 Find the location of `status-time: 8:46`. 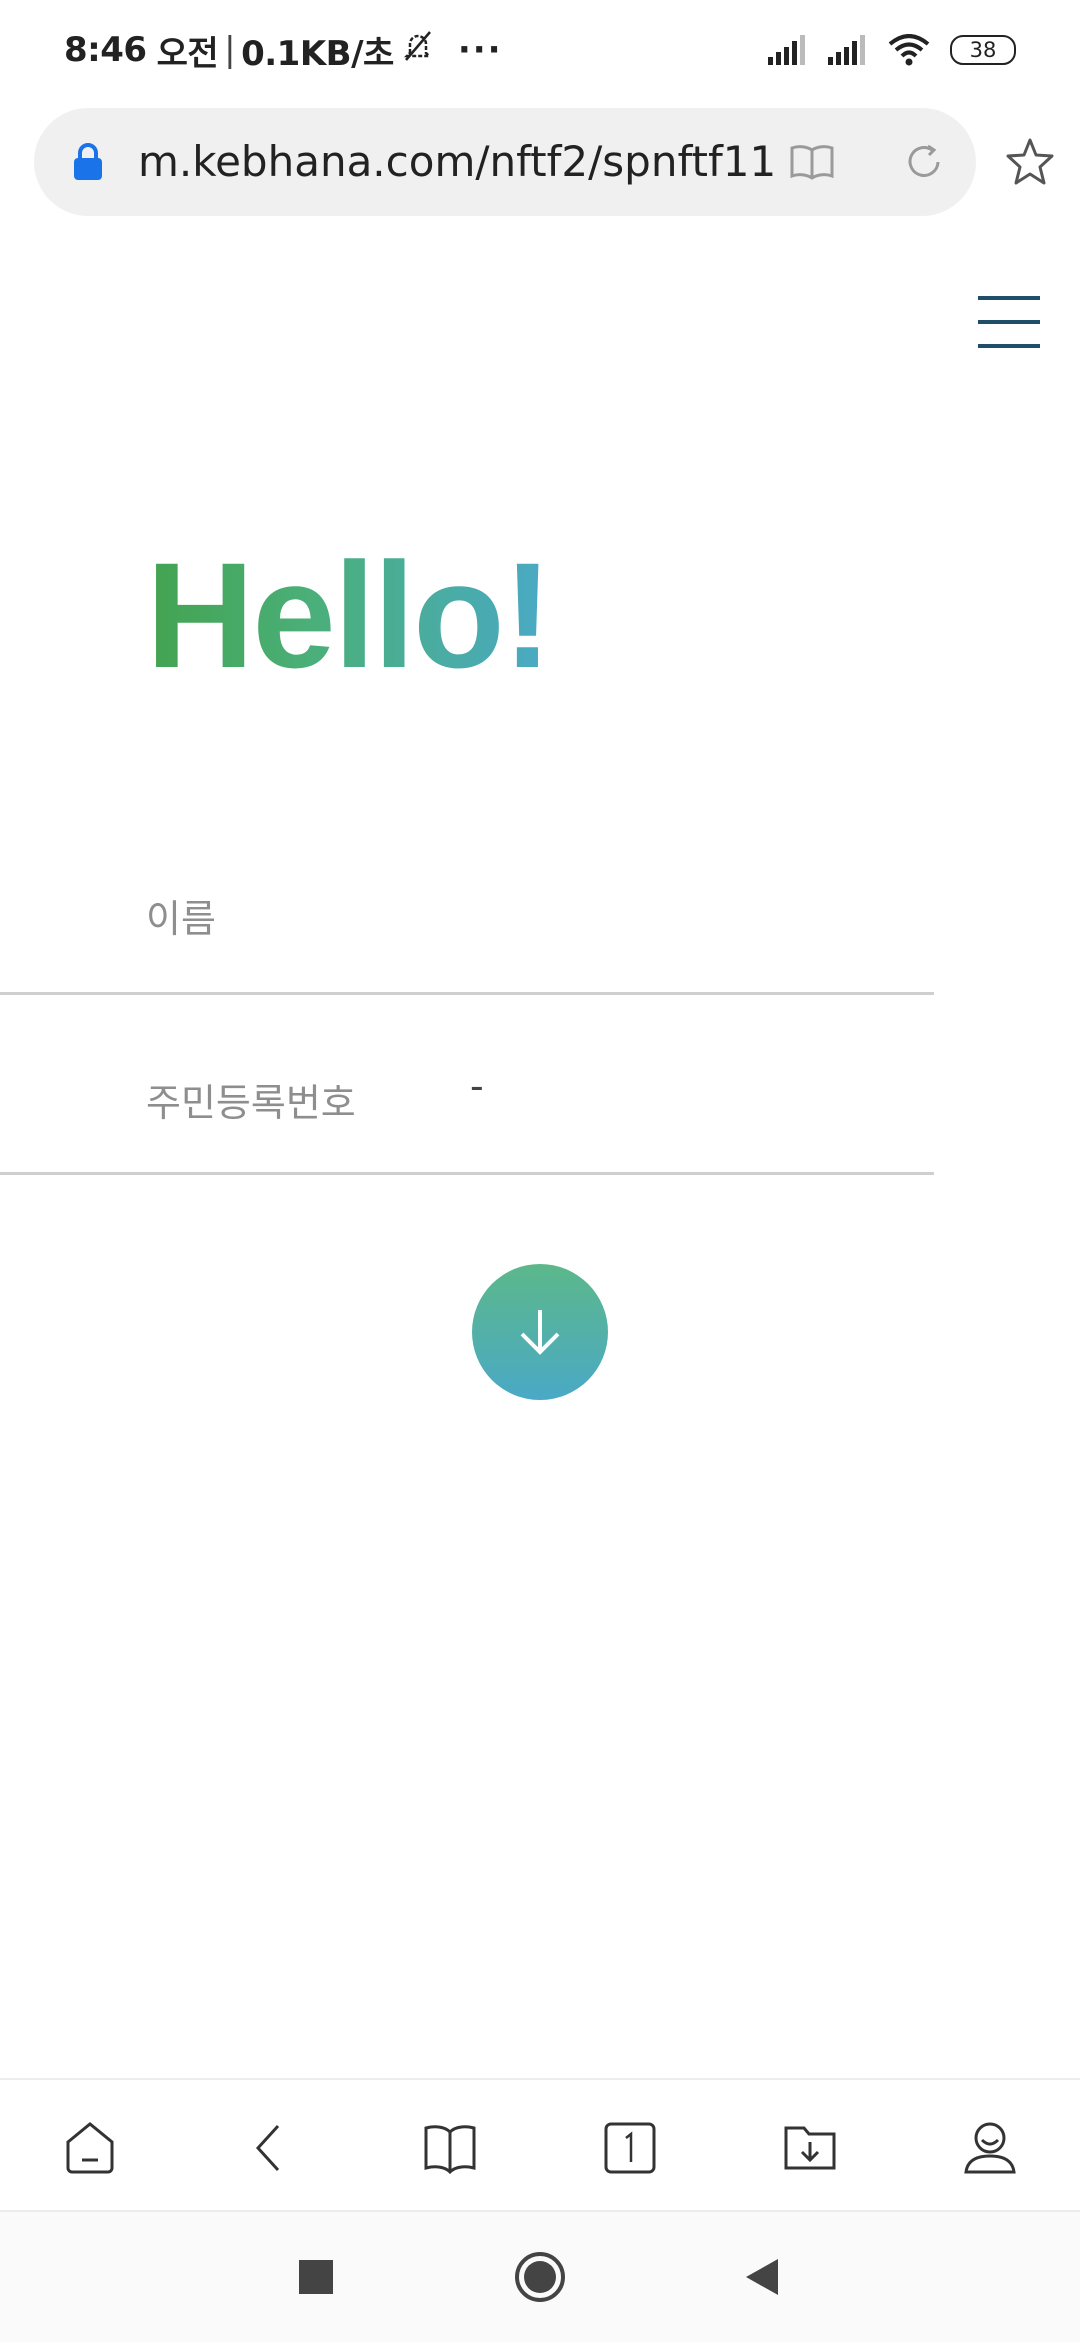

status-time: 8:46 is located at coordinates (105, 50).